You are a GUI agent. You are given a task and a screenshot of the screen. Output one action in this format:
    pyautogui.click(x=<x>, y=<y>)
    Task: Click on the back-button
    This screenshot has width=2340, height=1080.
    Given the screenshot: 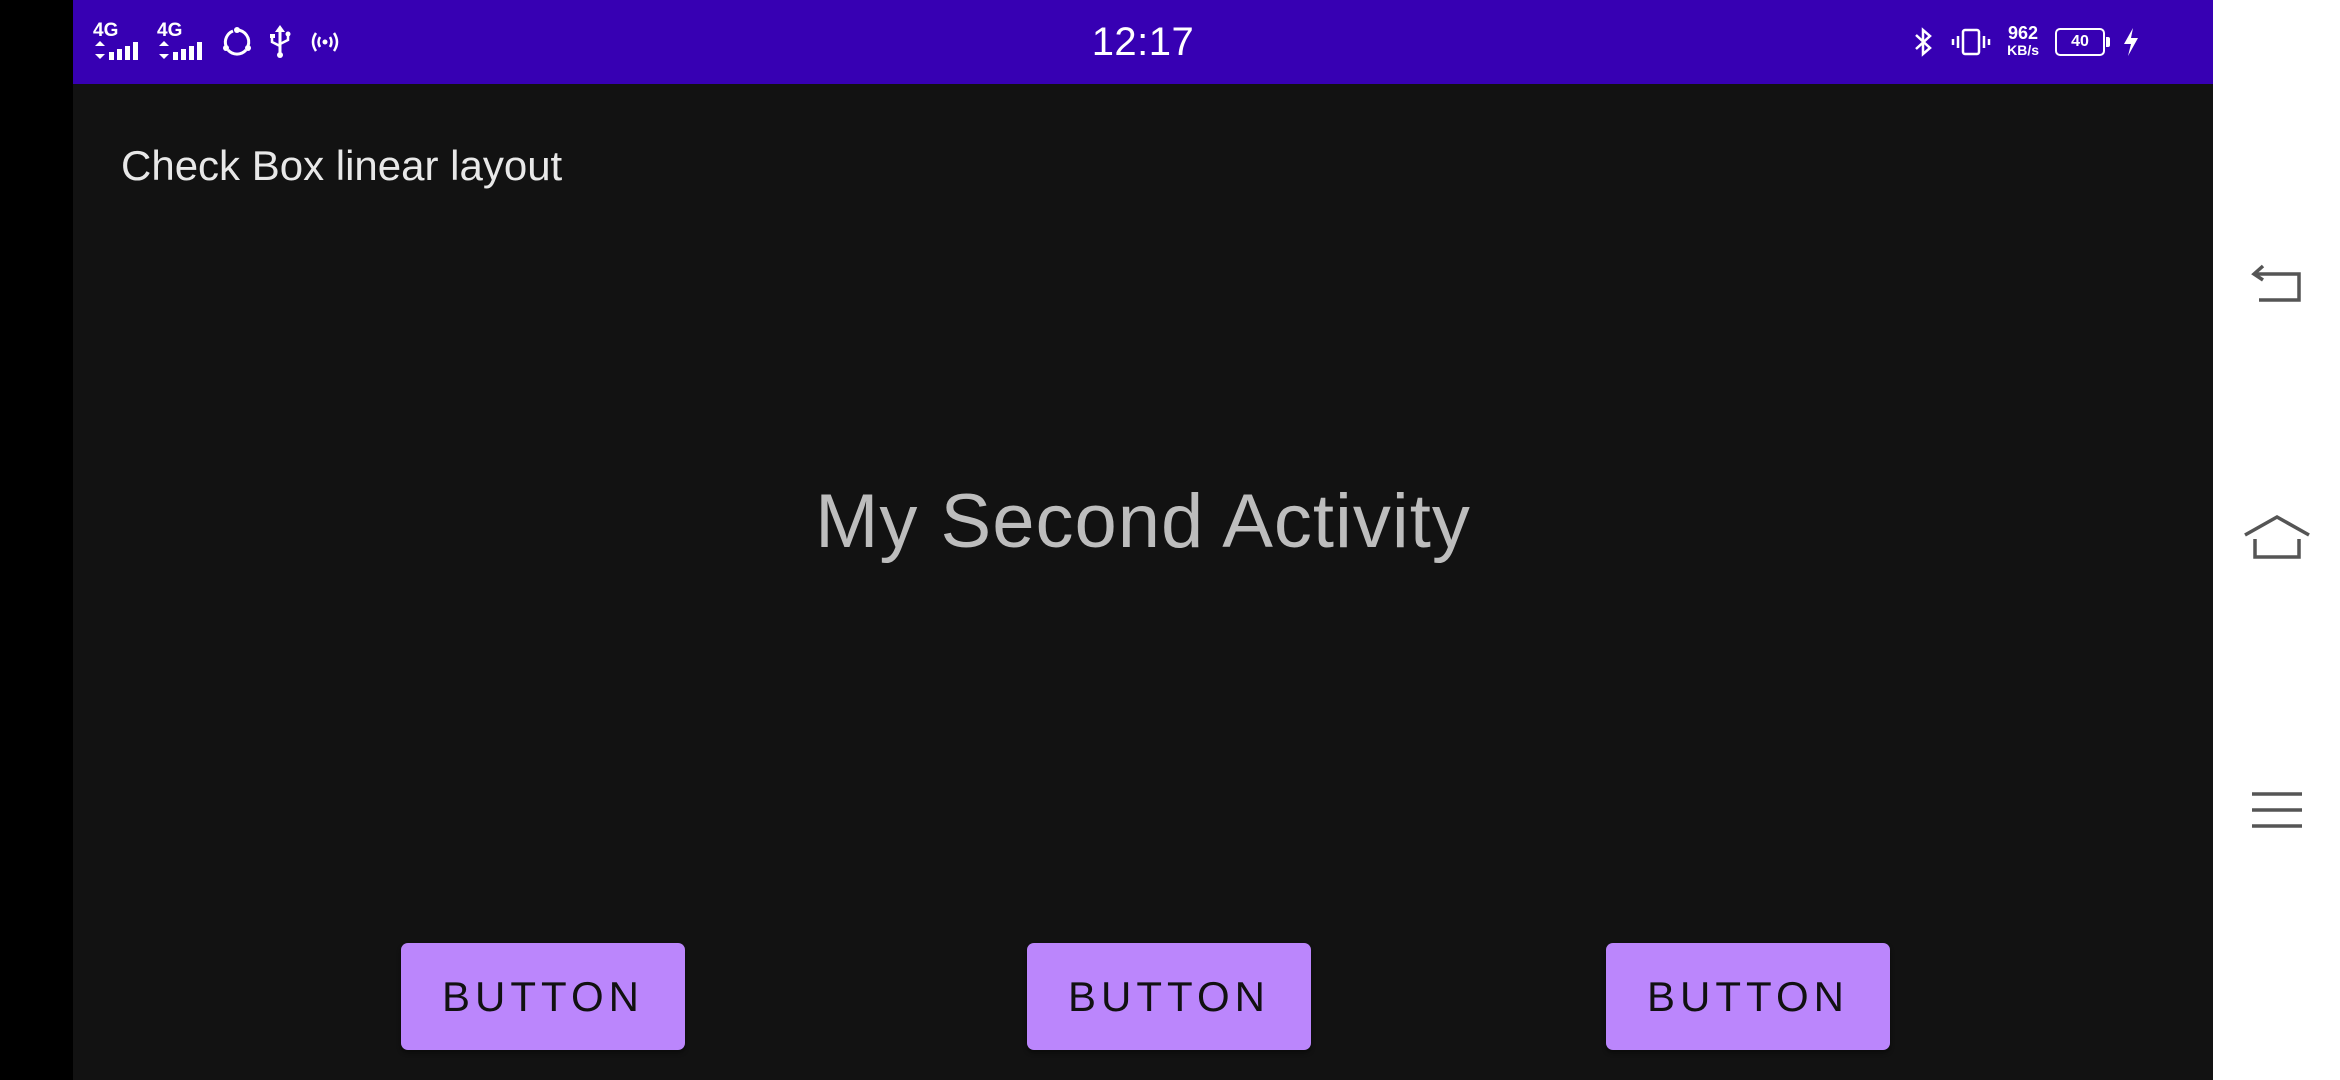 What is the action you would take?
    pyautogui.click(x=2276, y=285)
    